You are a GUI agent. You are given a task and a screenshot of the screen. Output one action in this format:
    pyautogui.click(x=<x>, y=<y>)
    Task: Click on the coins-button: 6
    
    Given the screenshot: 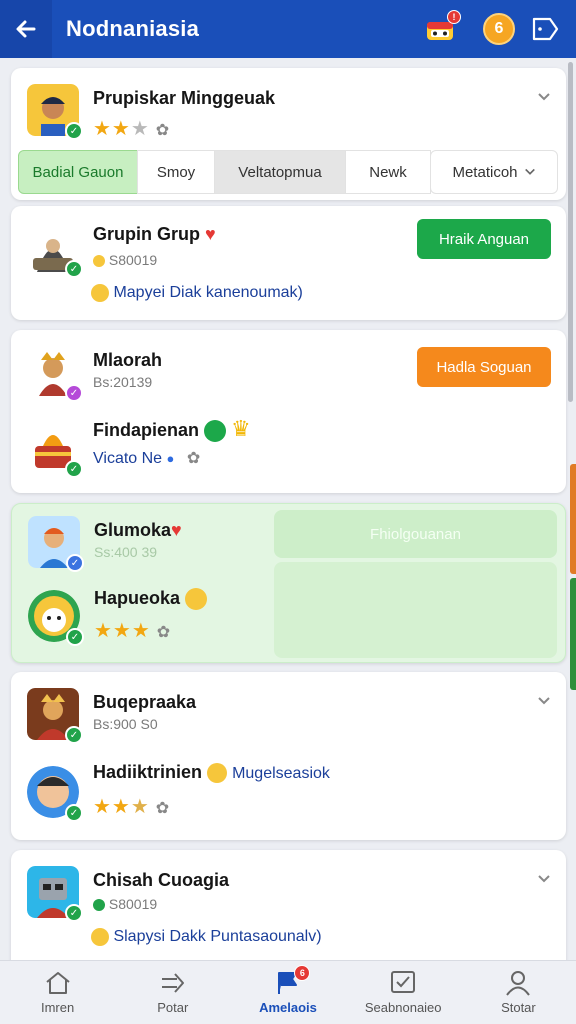 What is the action you would take?
    pyautogui.click(x=499, y=29)
    